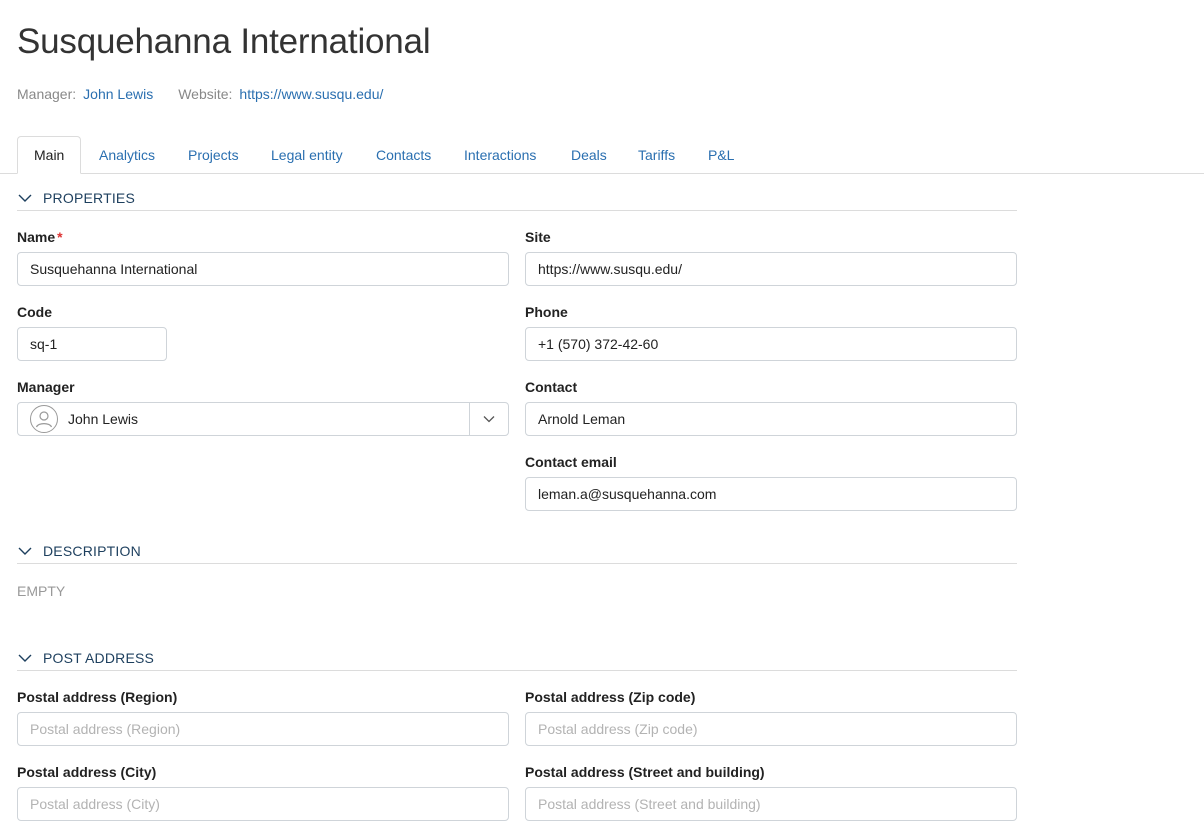  What do you see at coordinates (517, 551) in the screenshot?
I see `description-section-header: DESCRIPTION` at bounding box center [517, 551].